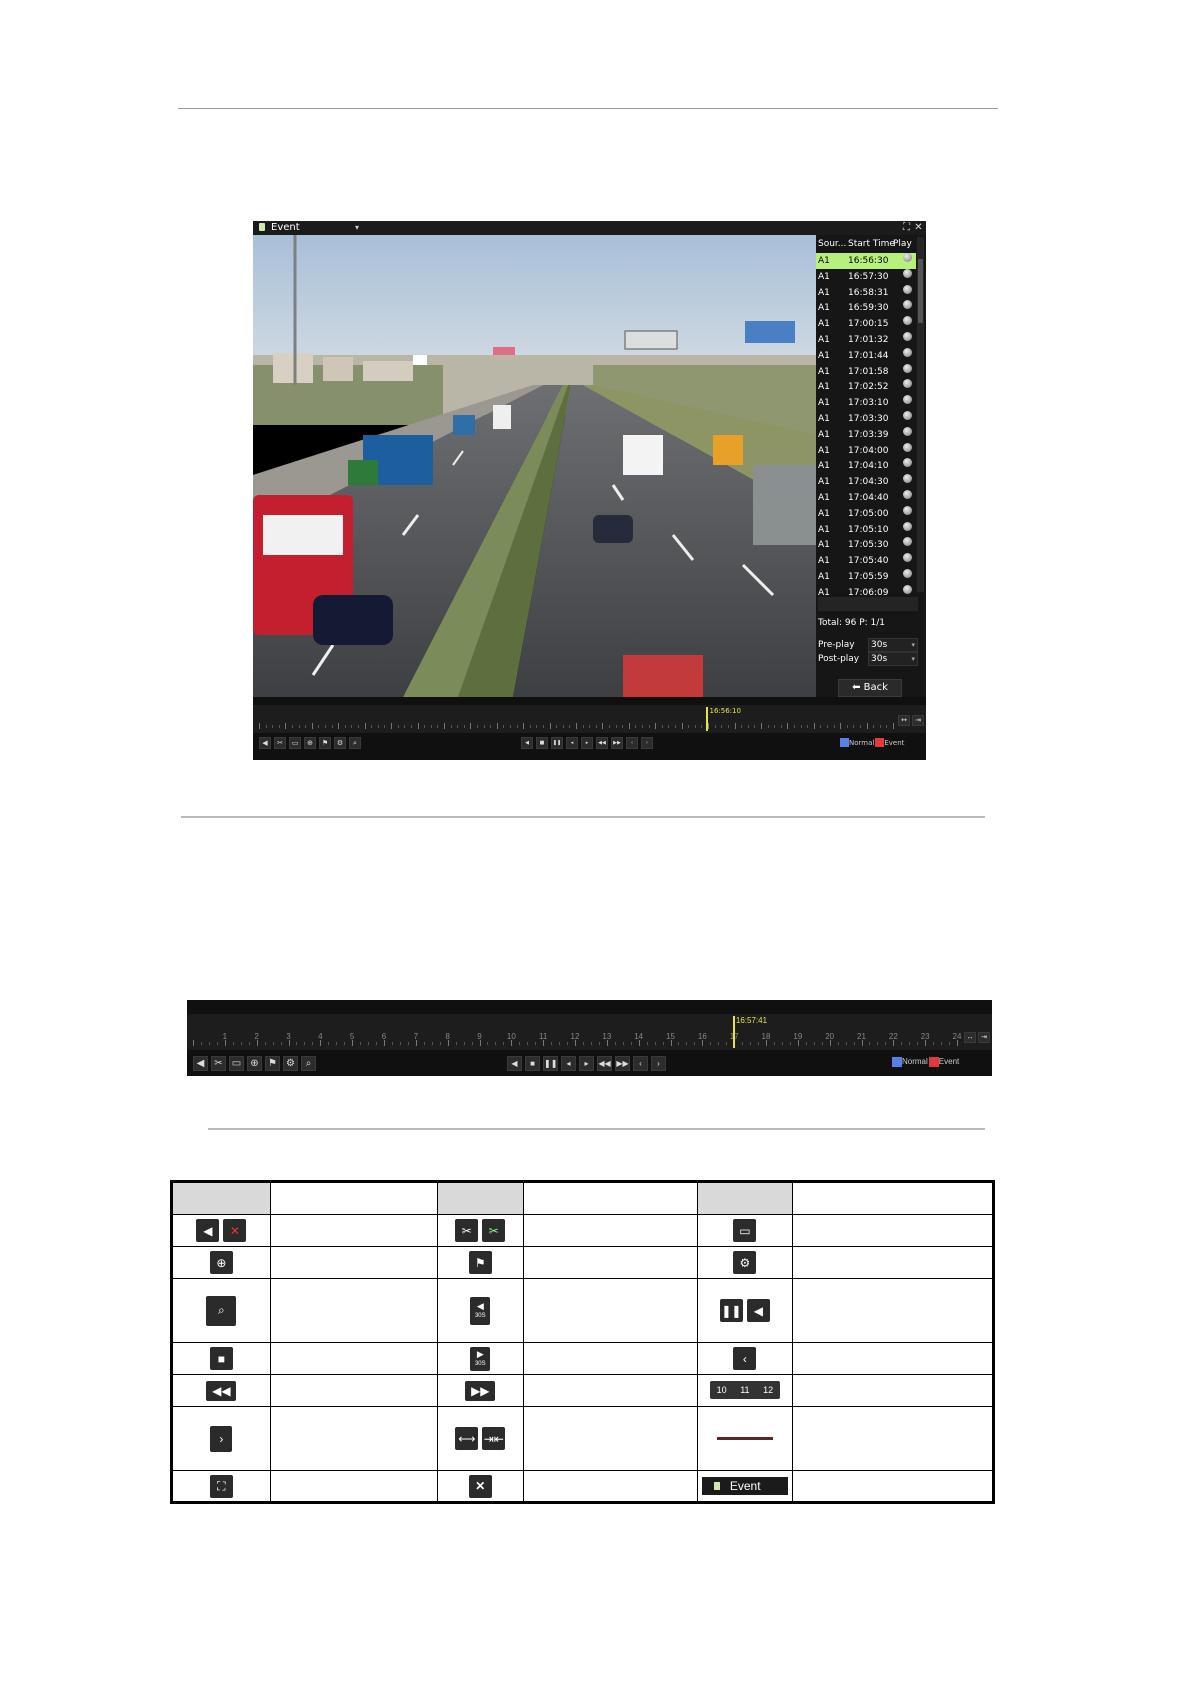  I want to click on close-icon: ✕, so click(918, 227).